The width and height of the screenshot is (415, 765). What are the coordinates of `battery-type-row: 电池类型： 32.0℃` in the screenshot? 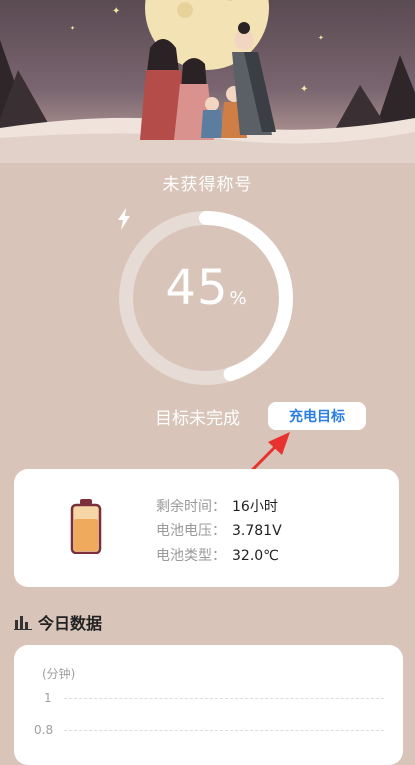 It's located at (217, 555).